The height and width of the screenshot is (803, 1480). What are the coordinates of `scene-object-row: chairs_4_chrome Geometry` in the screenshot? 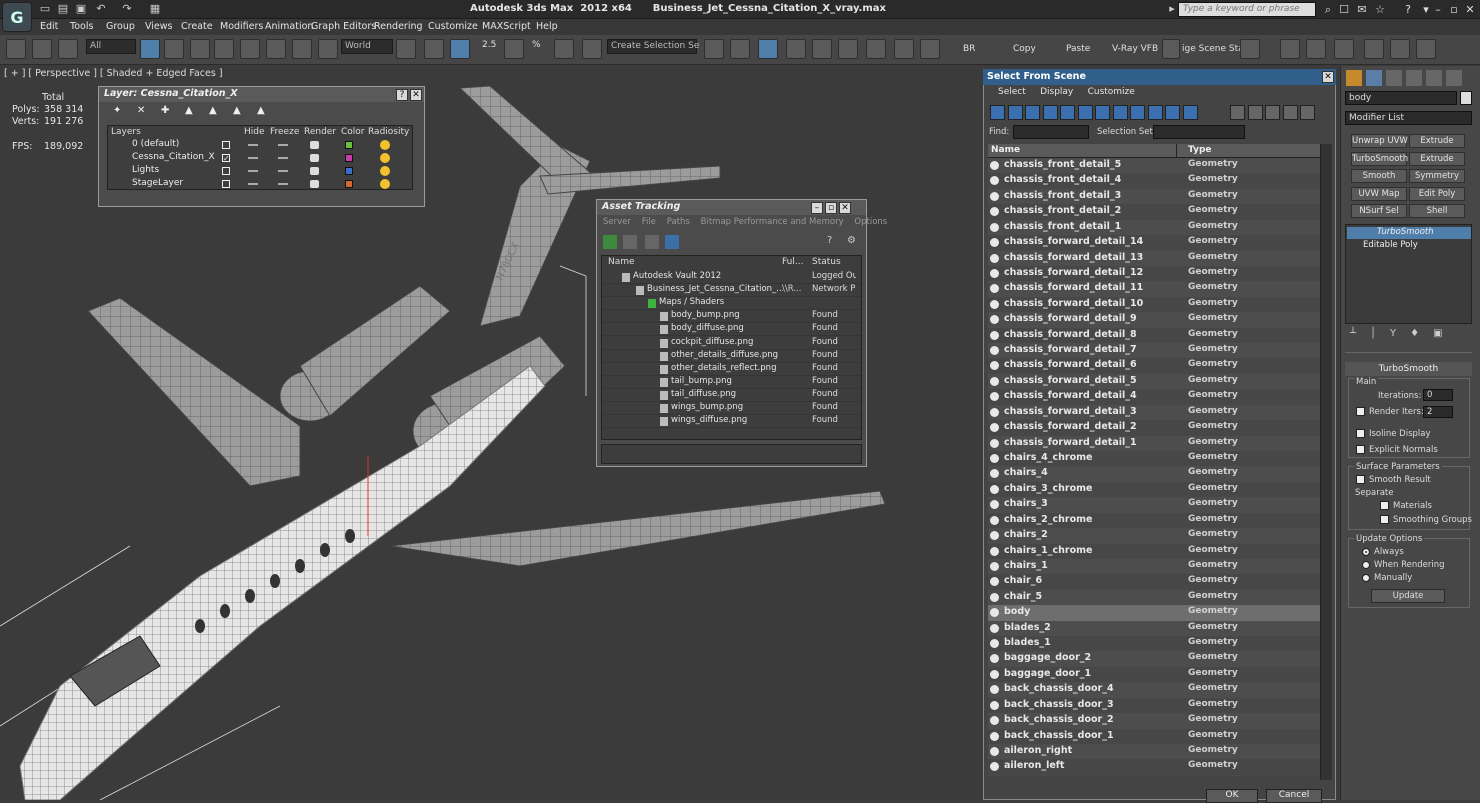 It's located at (1154, 458).